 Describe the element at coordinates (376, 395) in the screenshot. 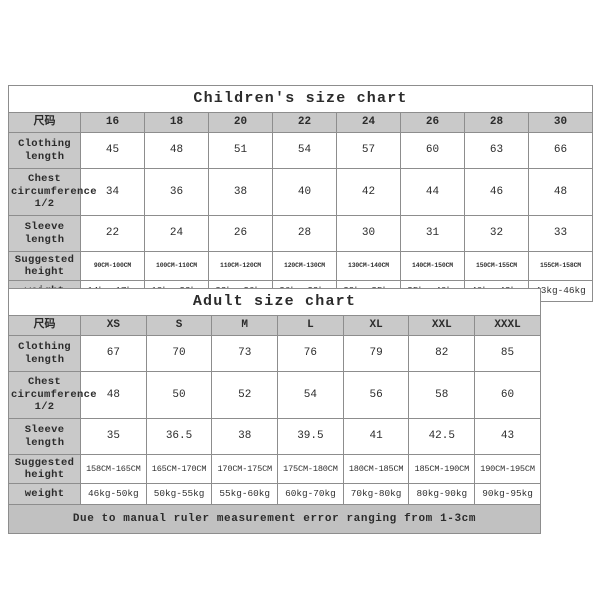

I see `cell-value: 56` at that location.